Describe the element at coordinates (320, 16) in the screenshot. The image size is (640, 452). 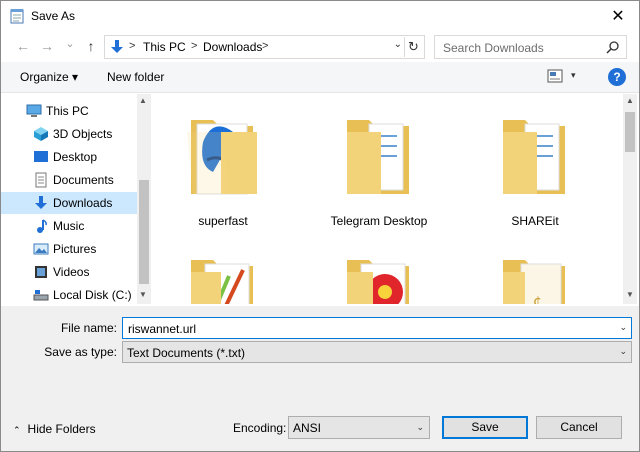
I see `title-bar: Save As ✕` at that location.